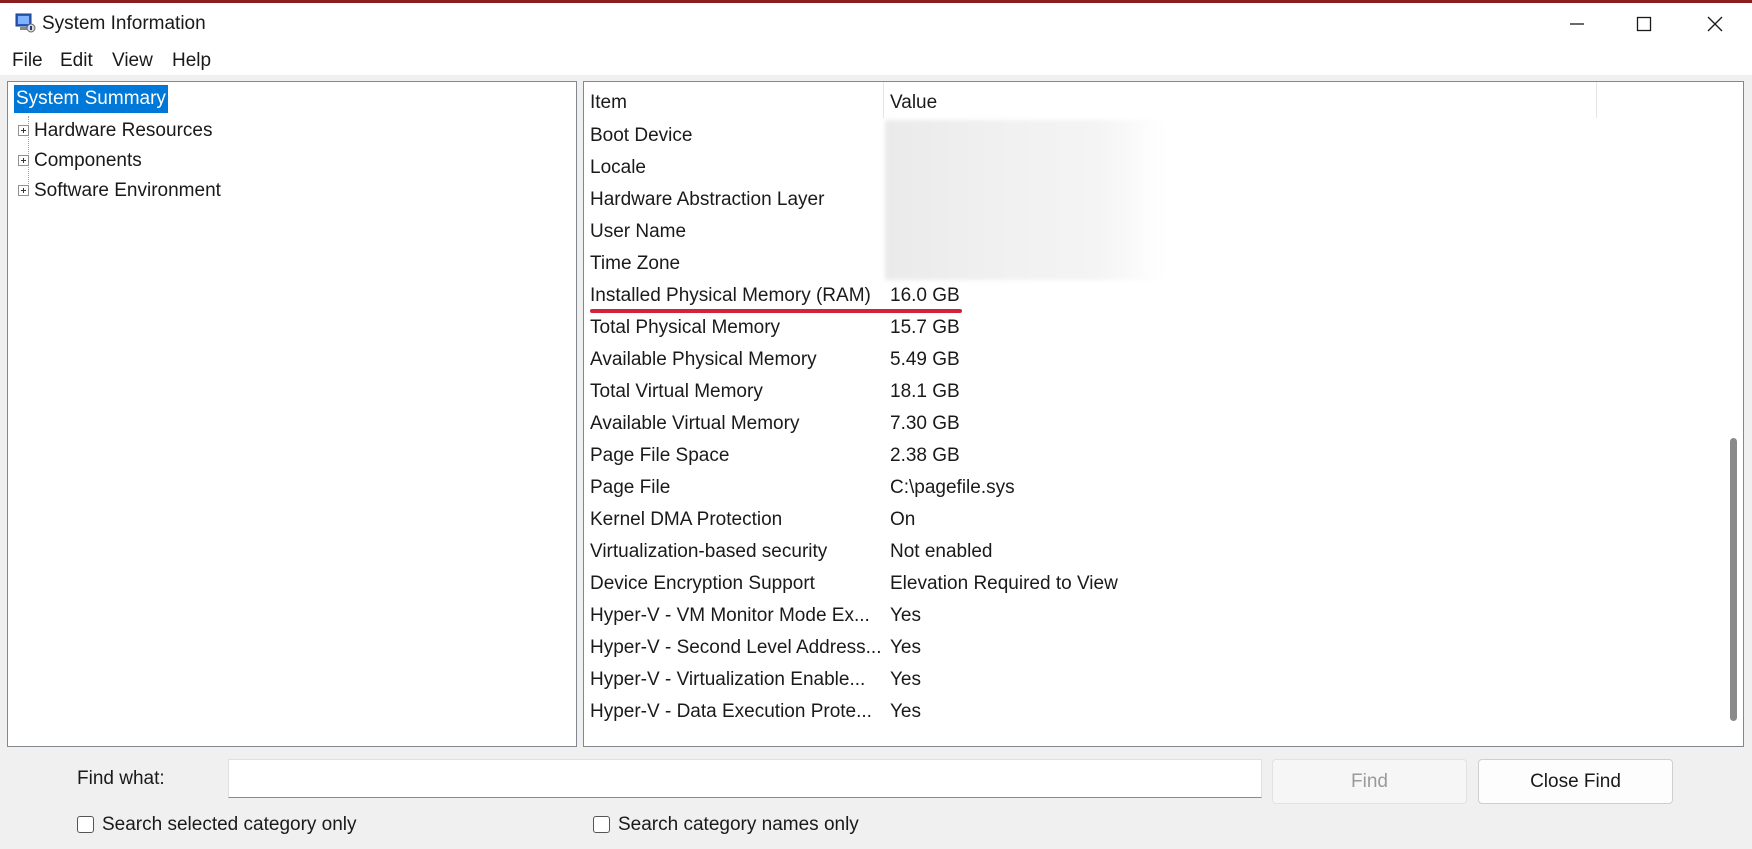  What do you see at coordinates (91, 99) in the screenshot?
I see `tree-item-system-summary: System Summary` at bounding box center [91, 99].